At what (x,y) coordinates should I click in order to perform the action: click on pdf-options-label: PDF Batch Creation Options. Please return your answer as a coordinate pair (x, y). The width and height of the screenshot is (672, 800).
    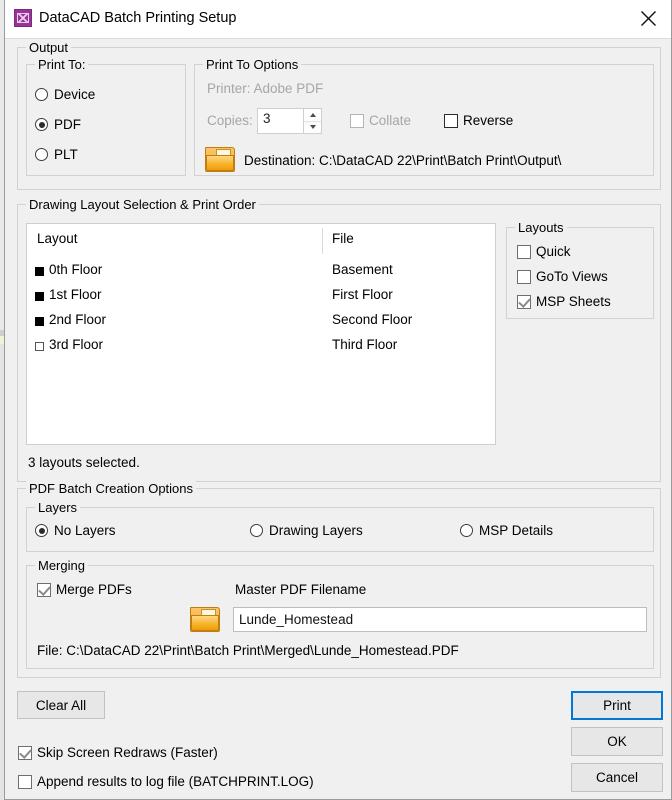
    Looking at the image, I should click on (111, 488).